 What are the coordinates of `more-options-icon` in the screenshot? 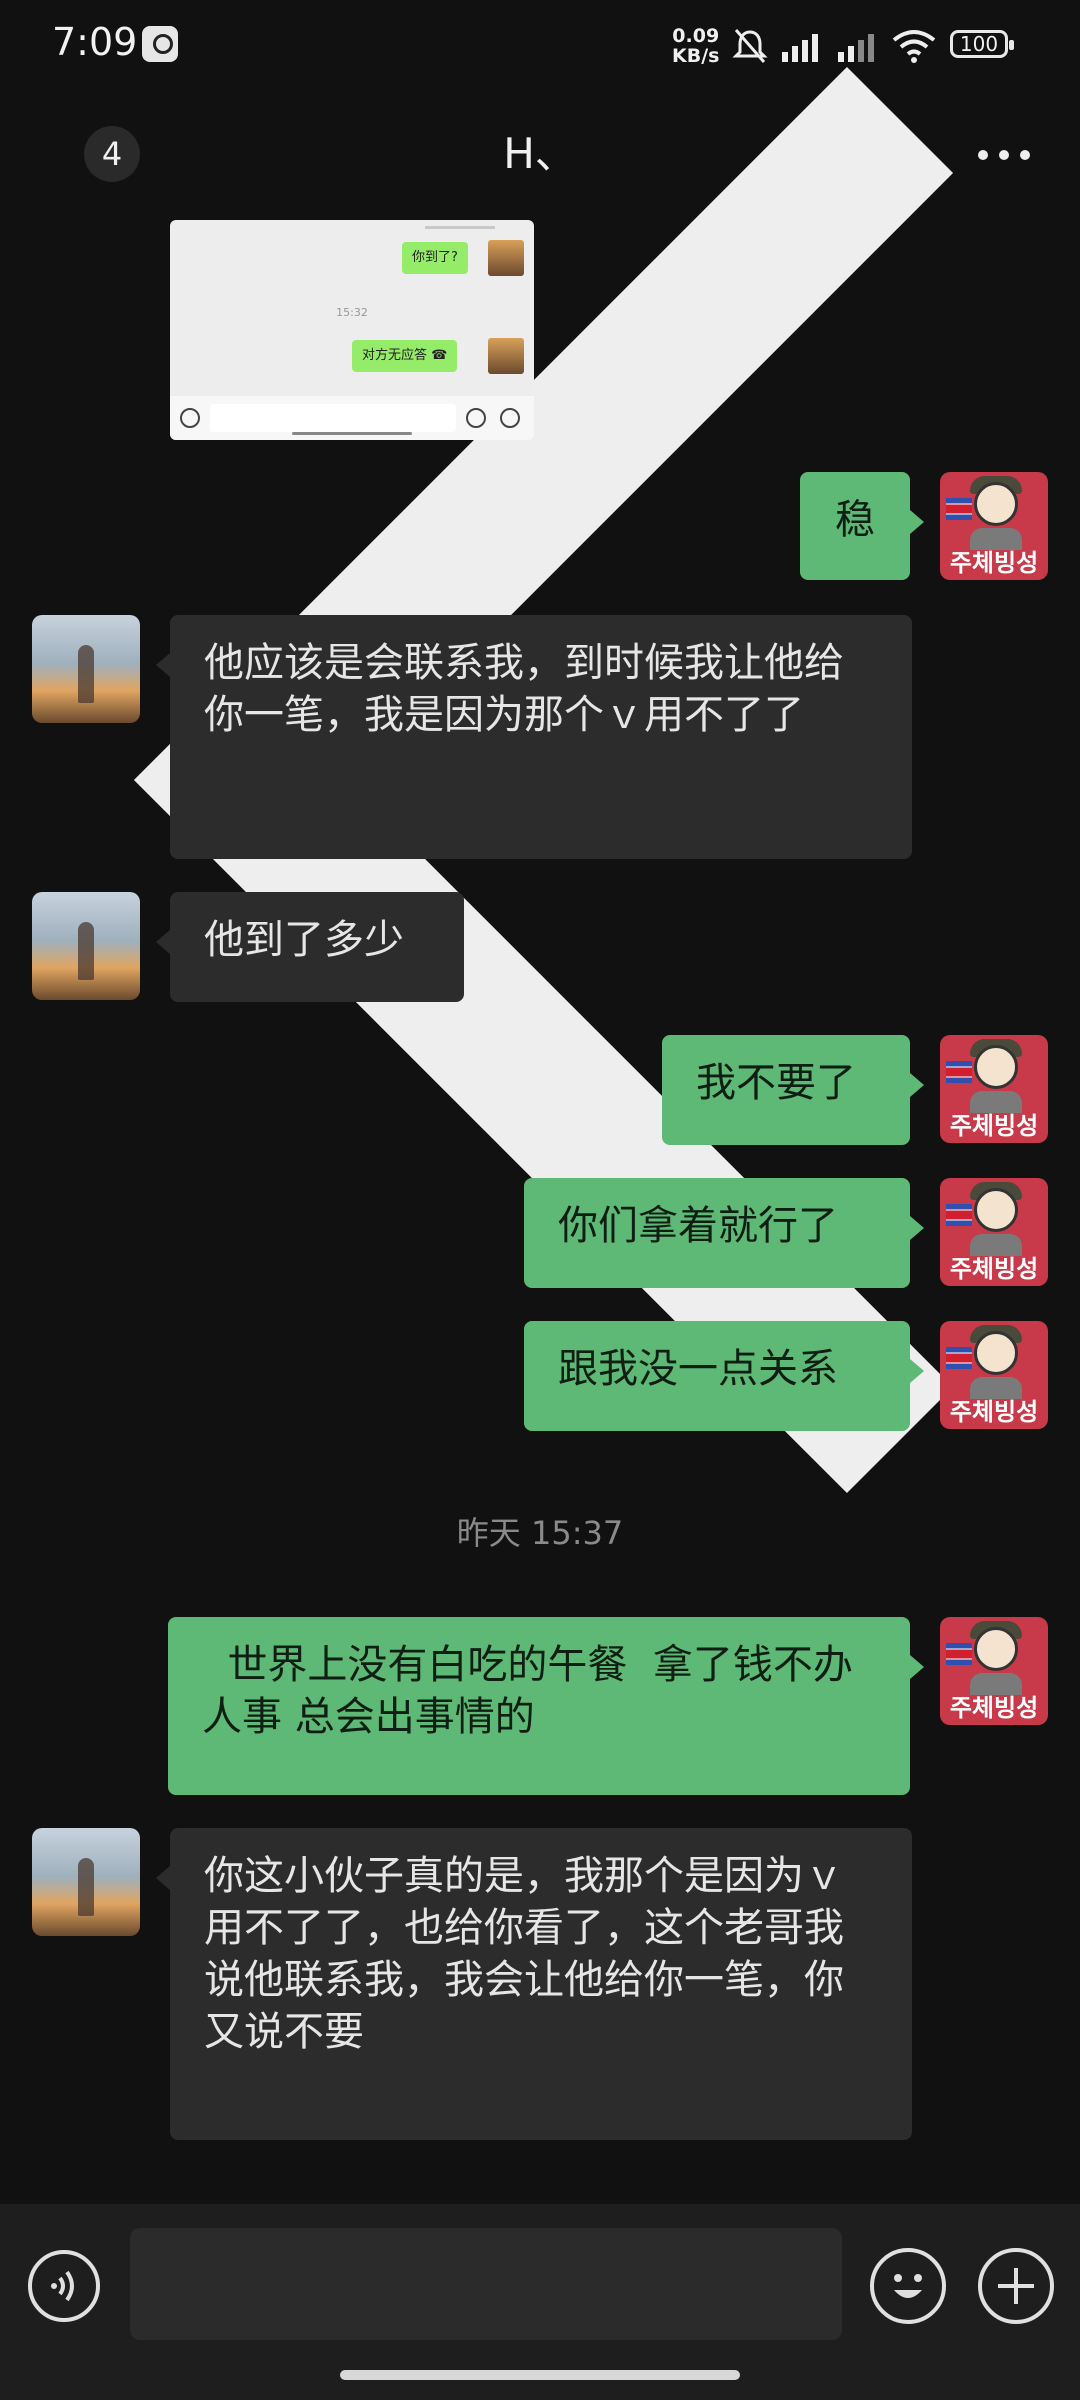 It's located at (1004, 155).